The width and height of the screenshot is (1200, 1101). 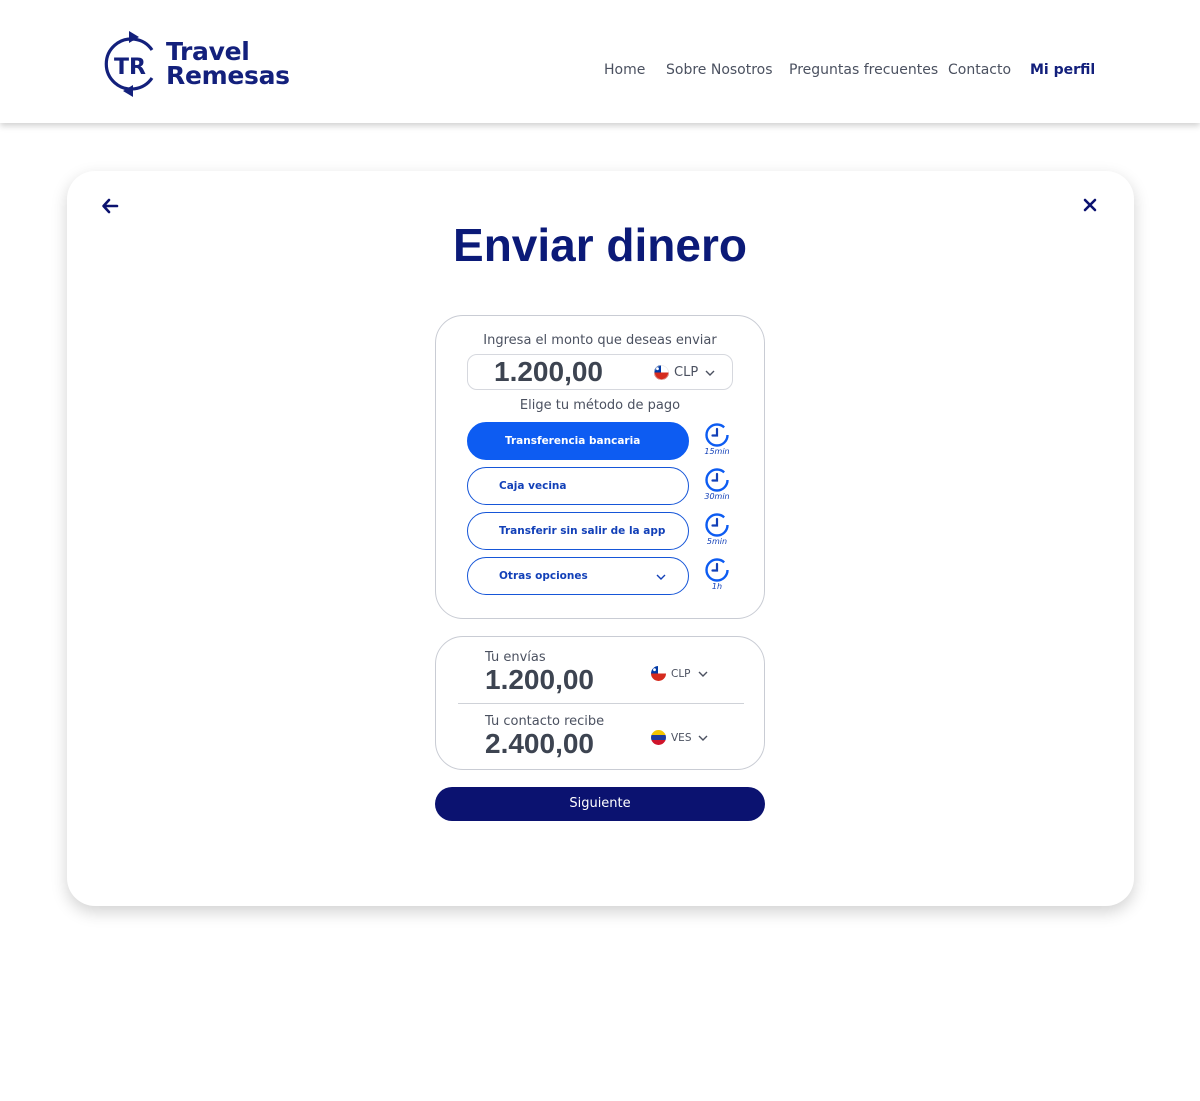 I want to click on back-arrow-icon, so click(x=110, y=206).